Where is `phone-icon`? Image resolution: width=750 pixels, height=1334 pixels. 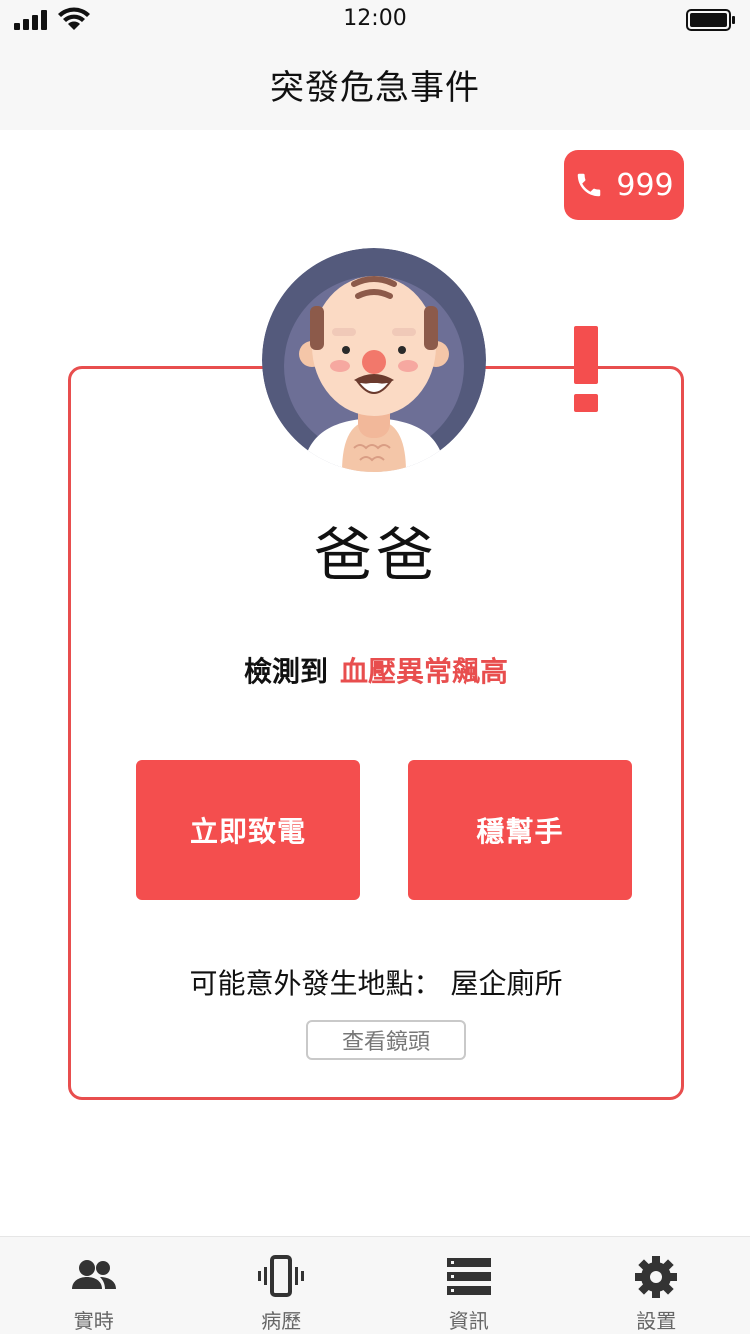 phone-icon is located at coordinates (589, 185).